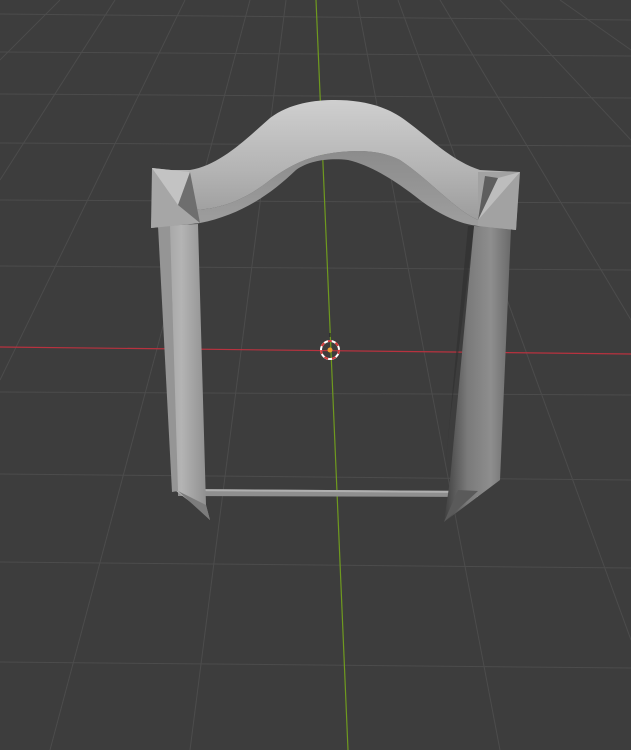  I want to click on 3d-cursor, so click(330, 346).